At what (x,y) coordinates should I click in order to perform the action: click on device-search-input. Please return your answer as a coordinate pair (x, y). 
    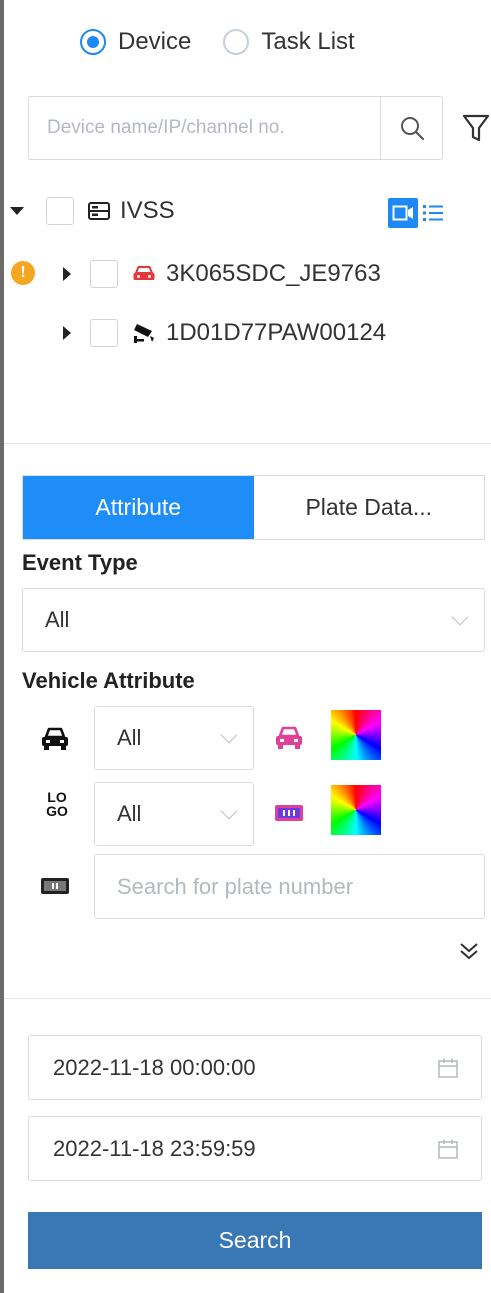
    Looking at the image, I should click on (204, 128).